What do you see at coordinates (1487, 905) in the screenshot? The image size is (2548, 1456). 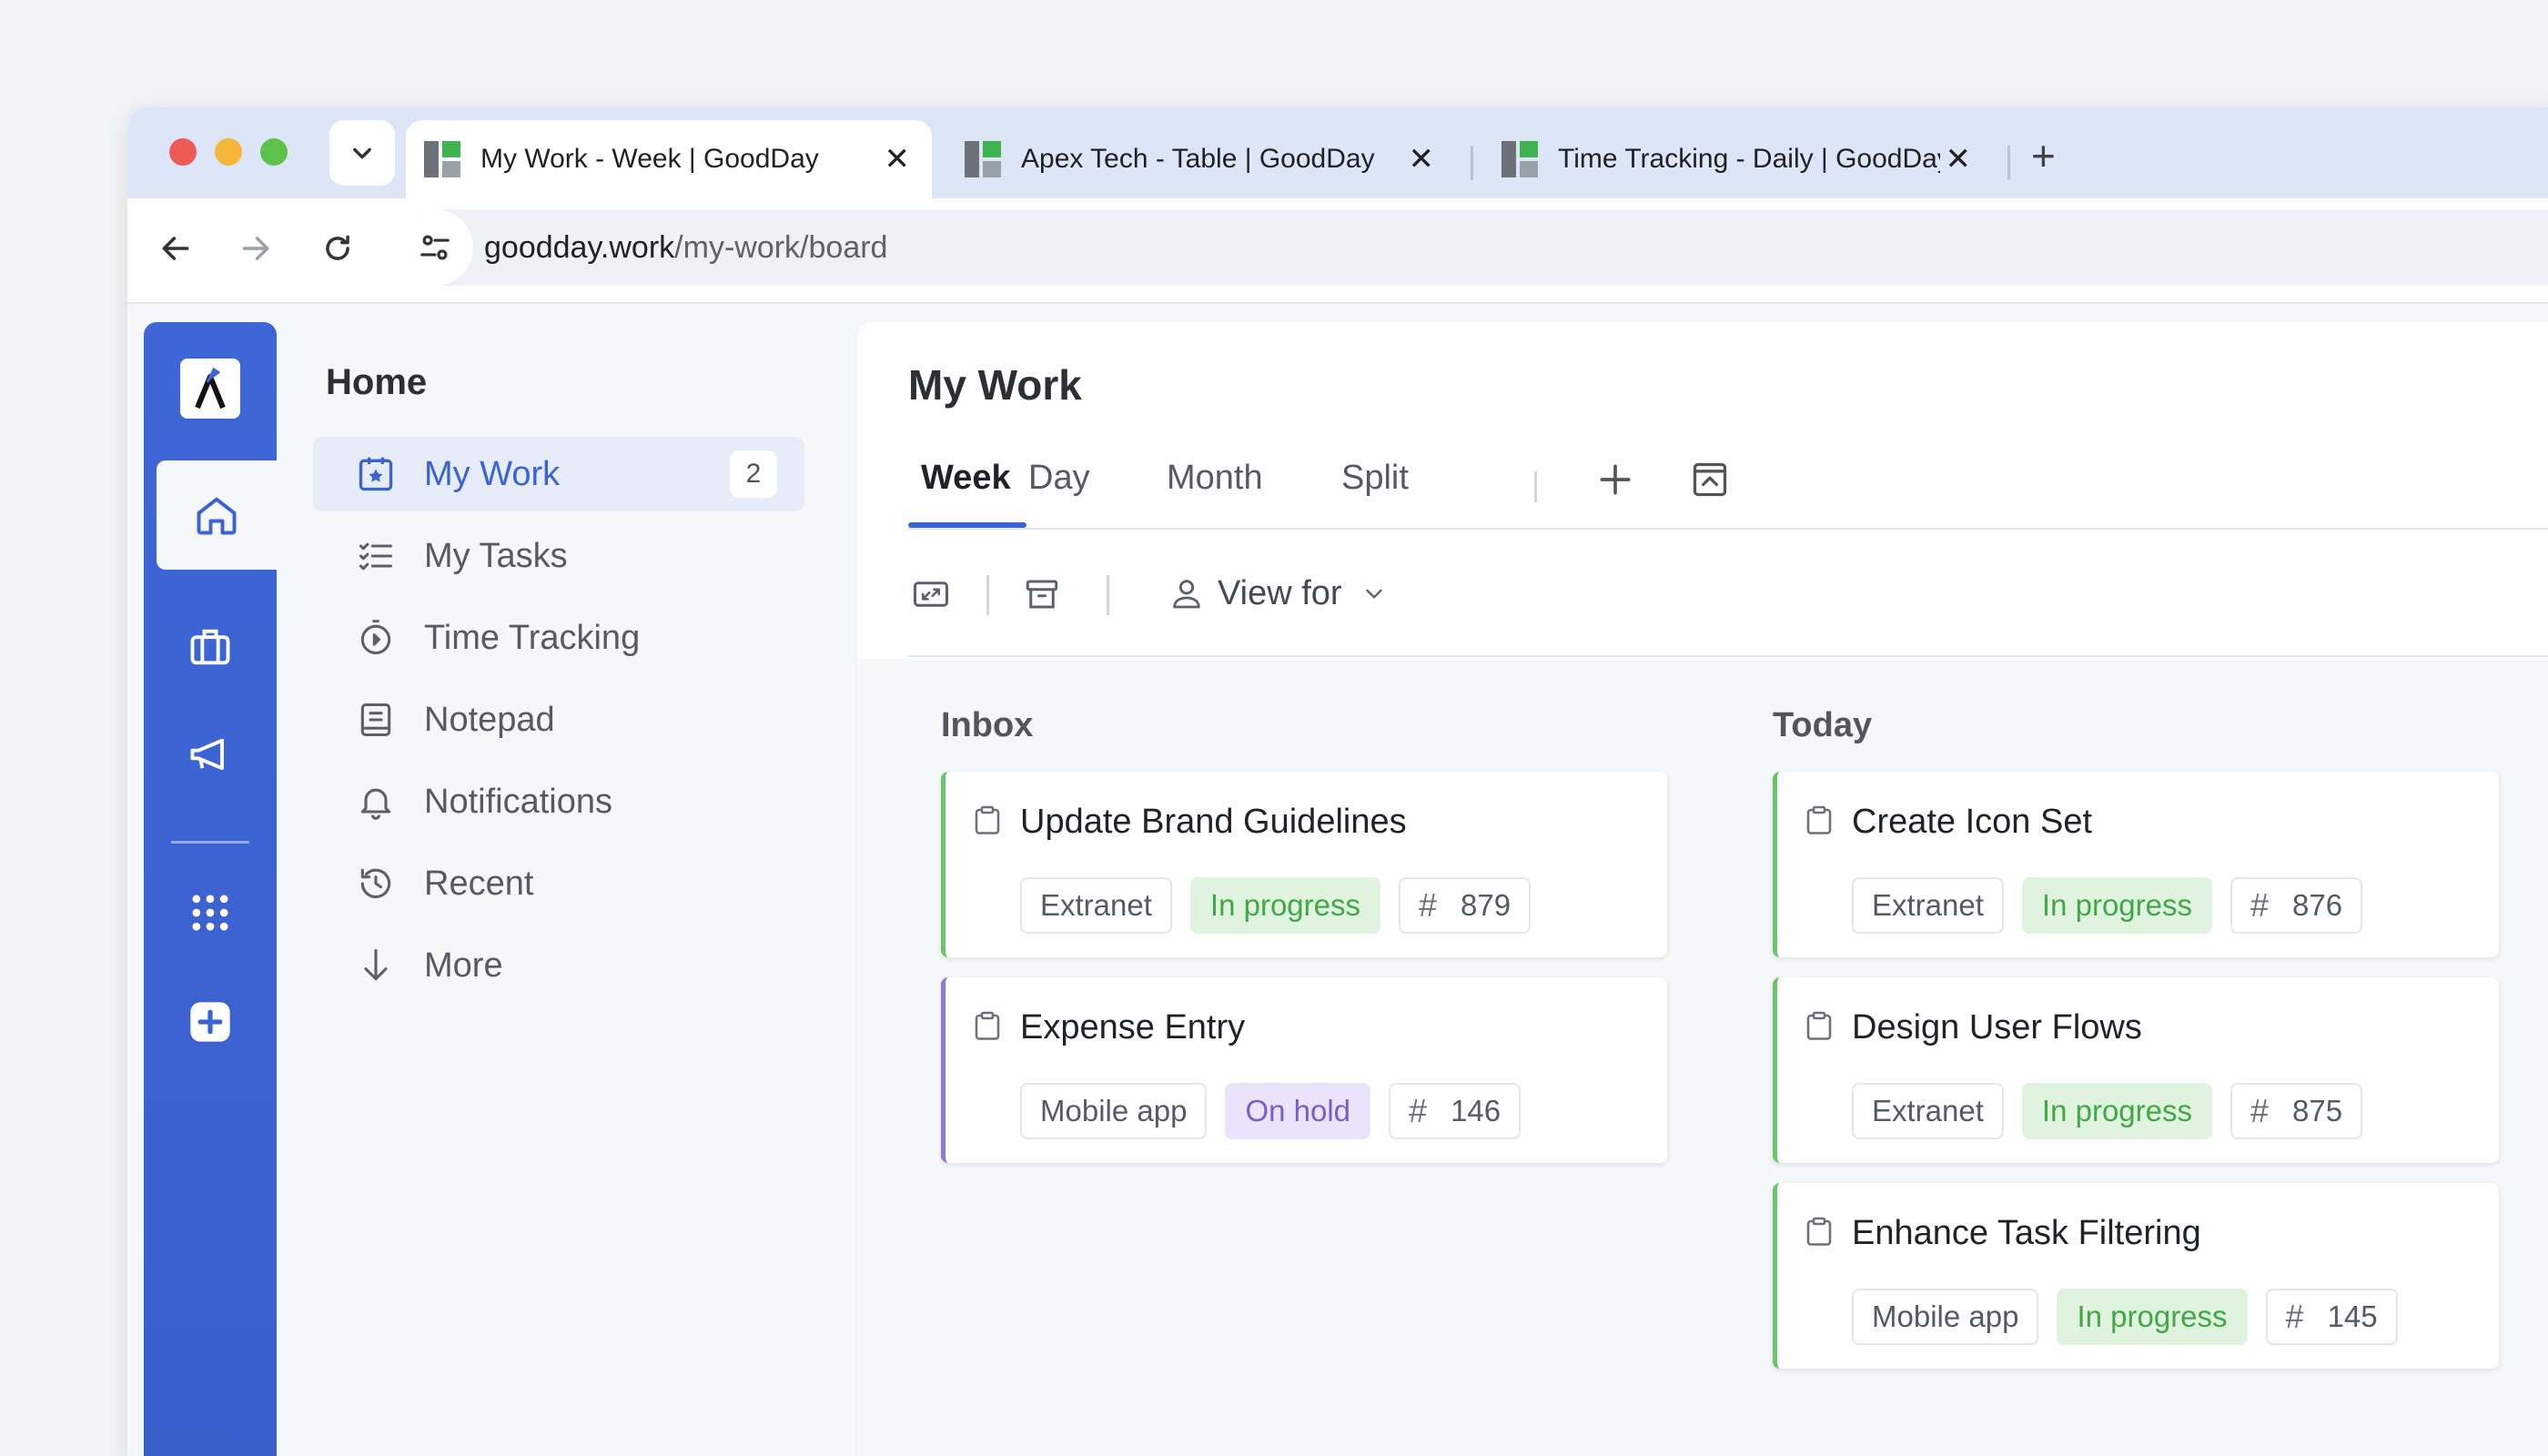 I see `task-id: 879` at bounding box center [1487, 905].